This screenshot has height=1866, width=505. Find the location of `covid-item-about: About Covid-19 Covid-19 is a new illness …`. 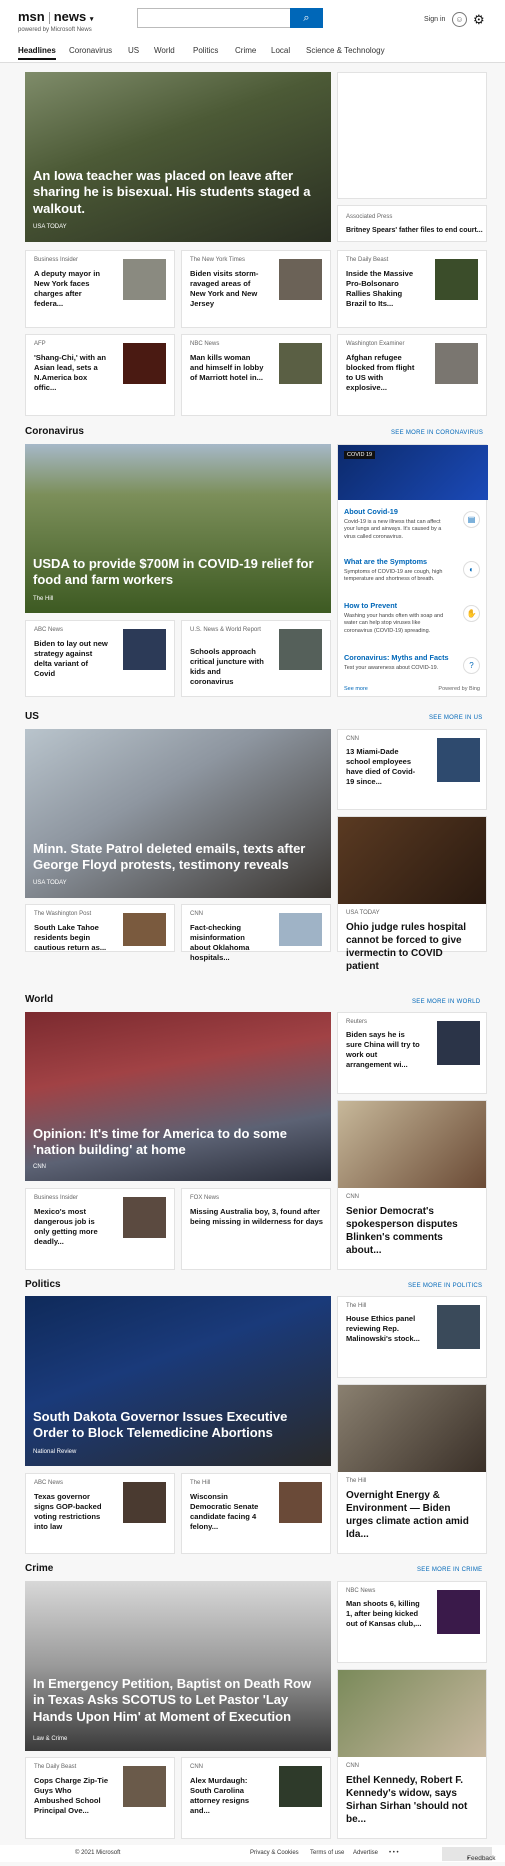

covid-item-about: About Covid-19 Covid-19 is a new illness … is located at coordinates (412, 524).